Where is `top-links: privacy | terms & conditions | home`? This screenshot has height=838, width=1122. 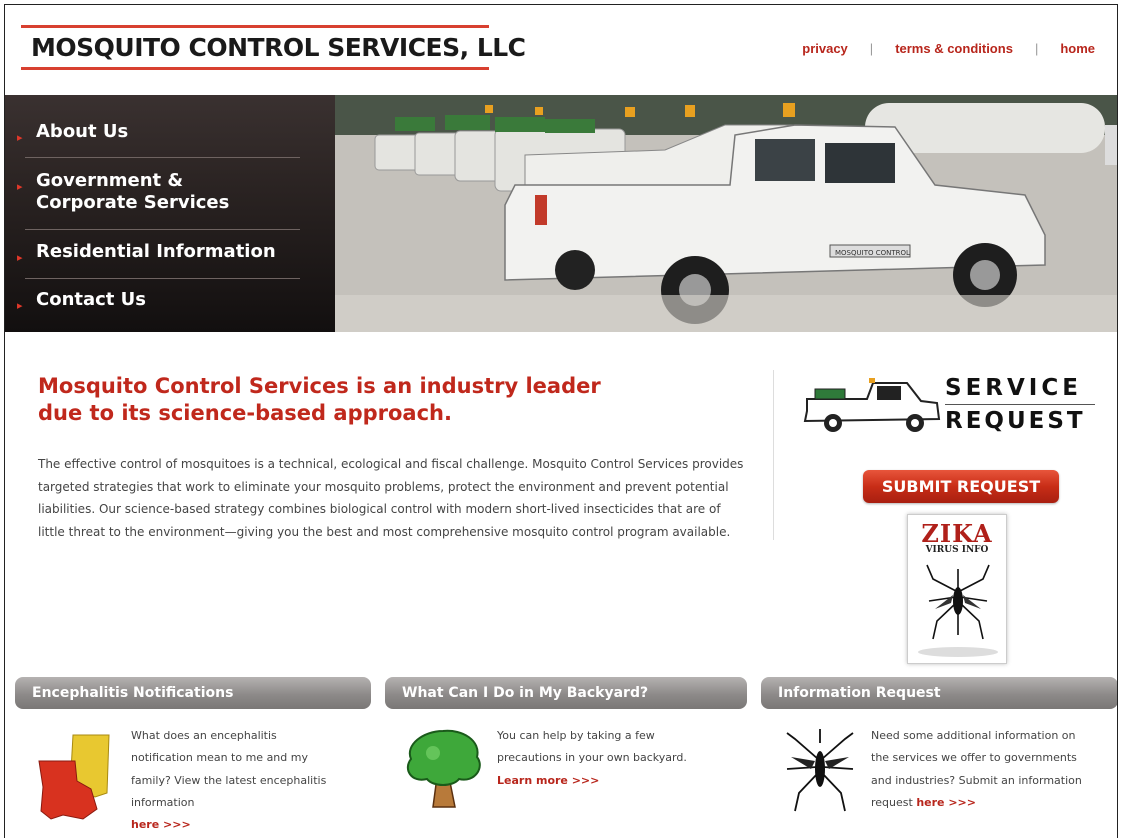
top-links: privacy | terms & conditions | home is located at coordinates (948, 48).